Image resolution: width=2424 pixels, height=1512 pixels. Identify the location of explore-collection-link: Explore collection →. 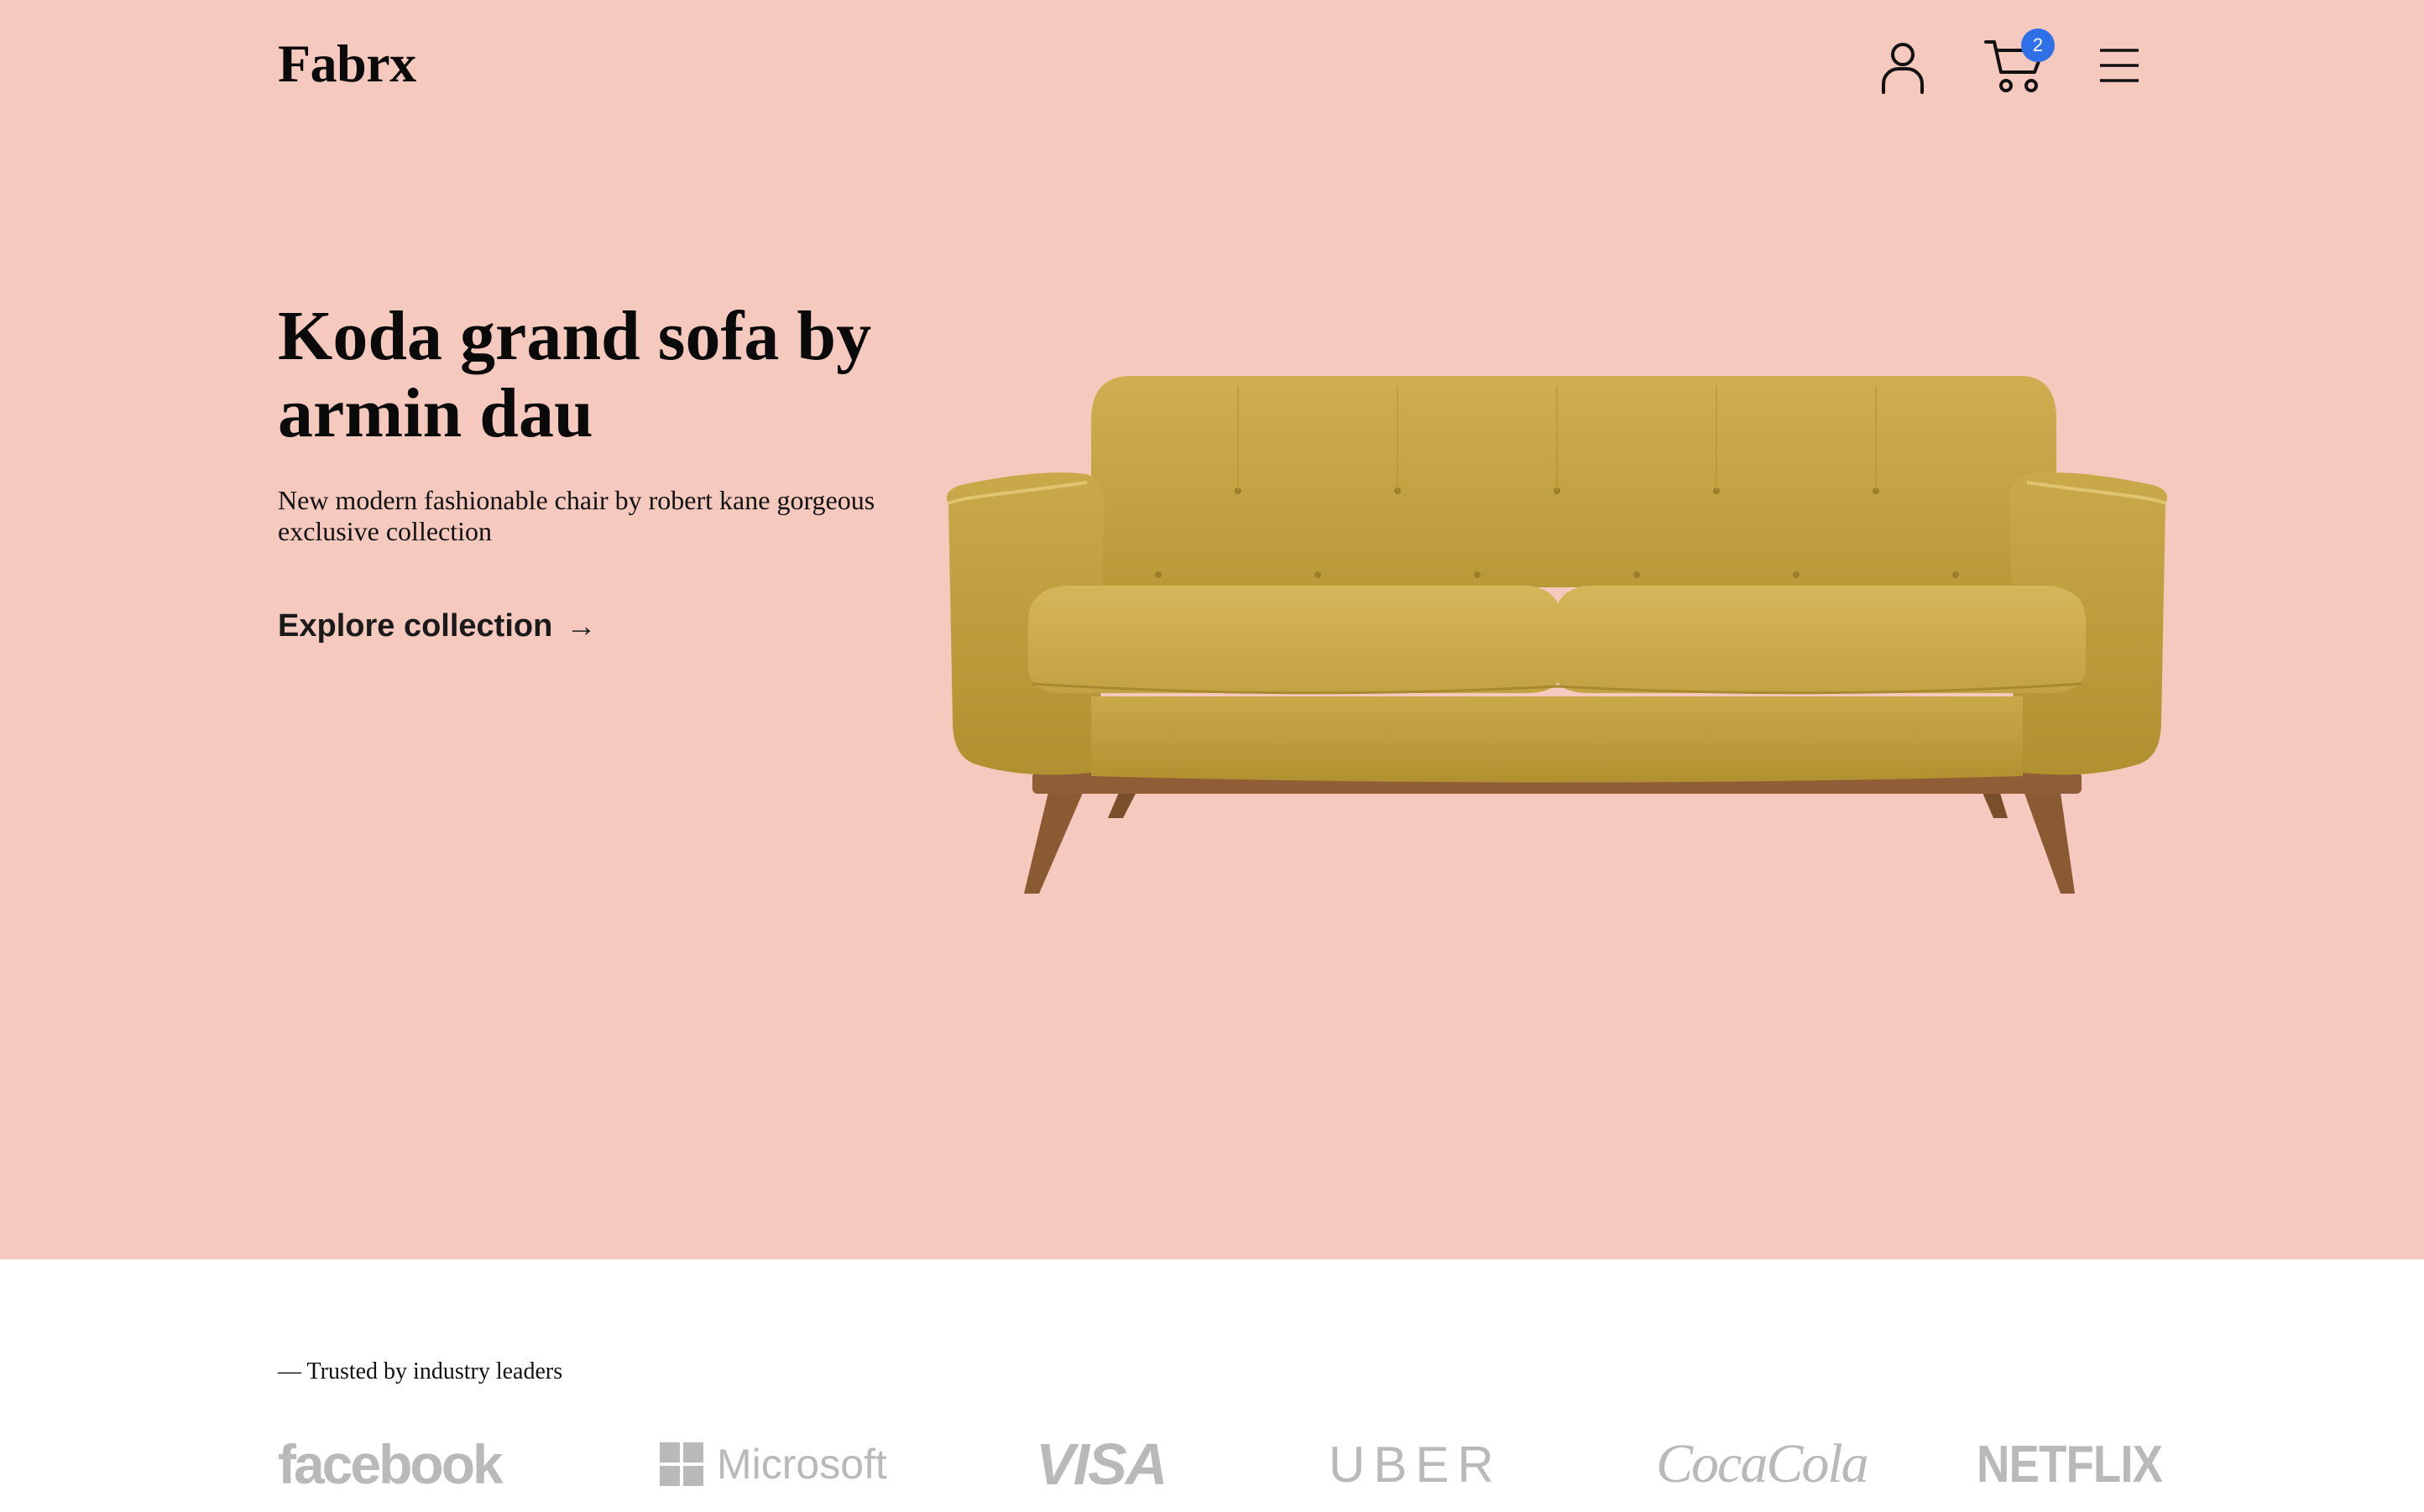
(437, 626).